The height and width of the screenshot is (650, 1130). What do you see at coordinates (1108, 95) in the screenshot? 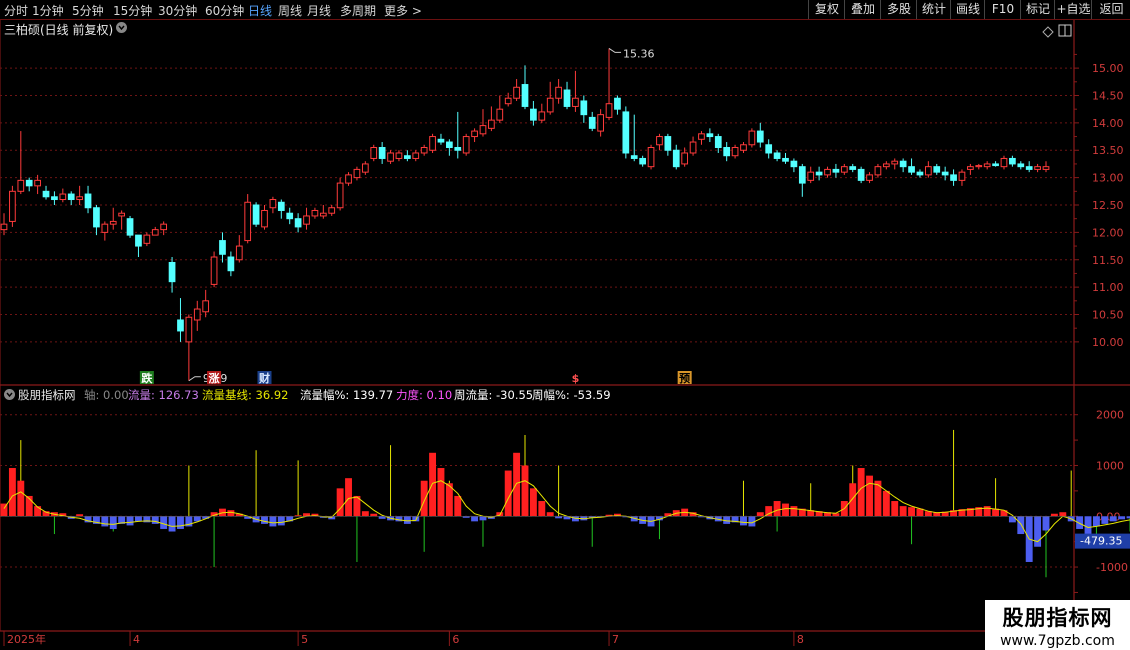
I see `price-tick-label: 14.50` at bounding box center [1108, 95].